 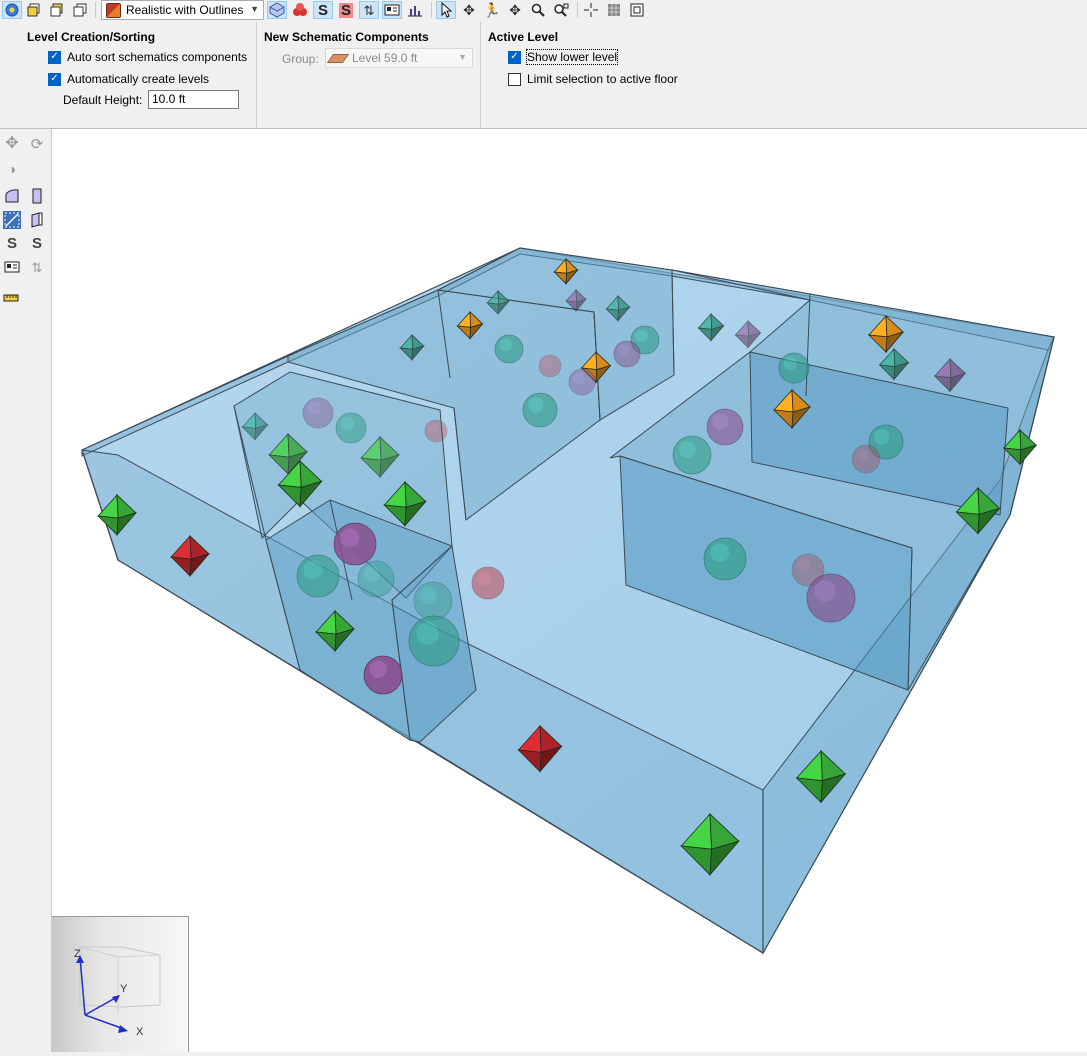 I want to click on floor-paste-icon, so click(x=57, y=10).